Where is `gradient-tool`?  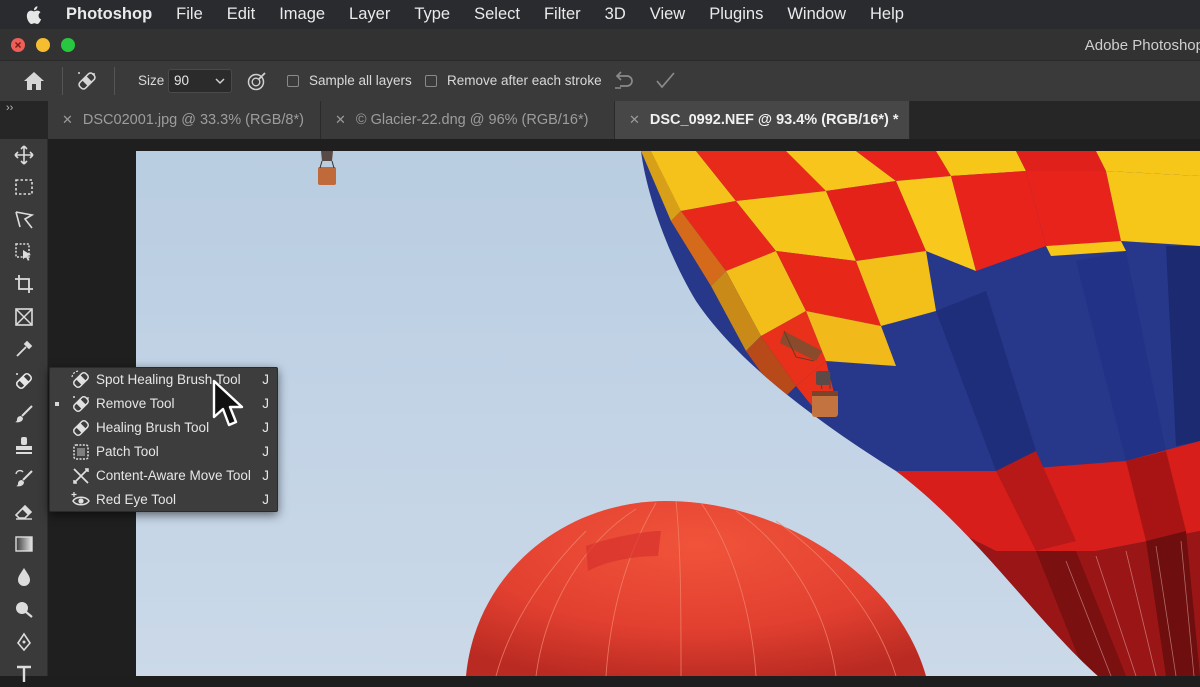 gradient-tool is located at coordinates (24, 544).